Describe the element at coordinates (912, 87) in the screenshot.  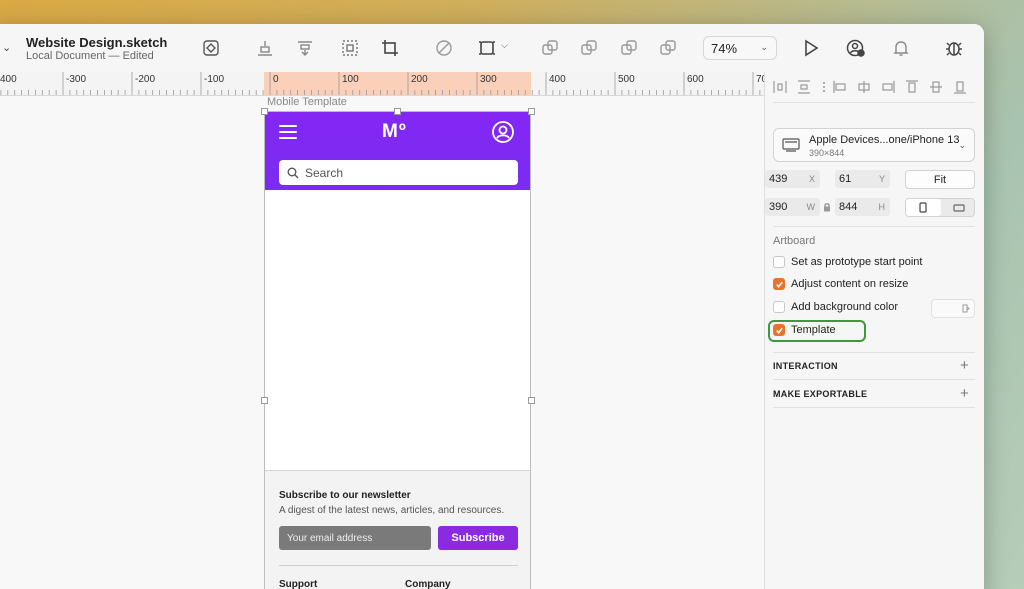
I see `align-top-icon` at that location.